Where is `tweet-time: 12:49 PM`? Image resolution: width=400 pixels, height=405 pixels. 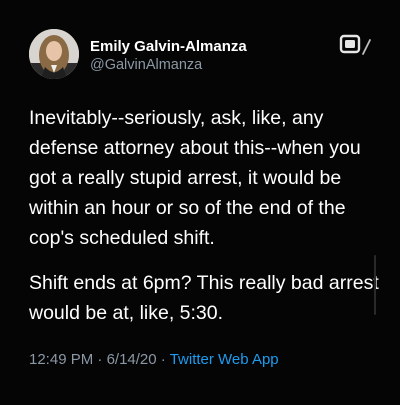 tweet-time: 12:49 PM is located at coordinates (61, 359).